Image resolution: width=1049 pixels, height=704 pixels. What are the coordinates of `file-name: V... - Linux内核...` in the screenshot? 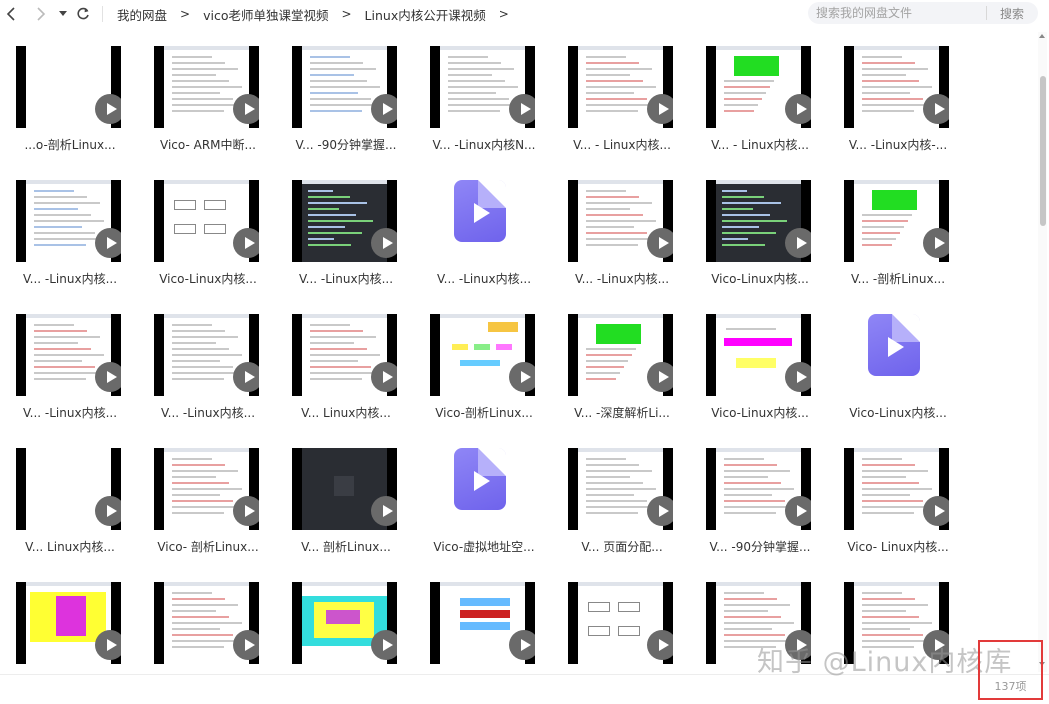 It's located at (622, 145).